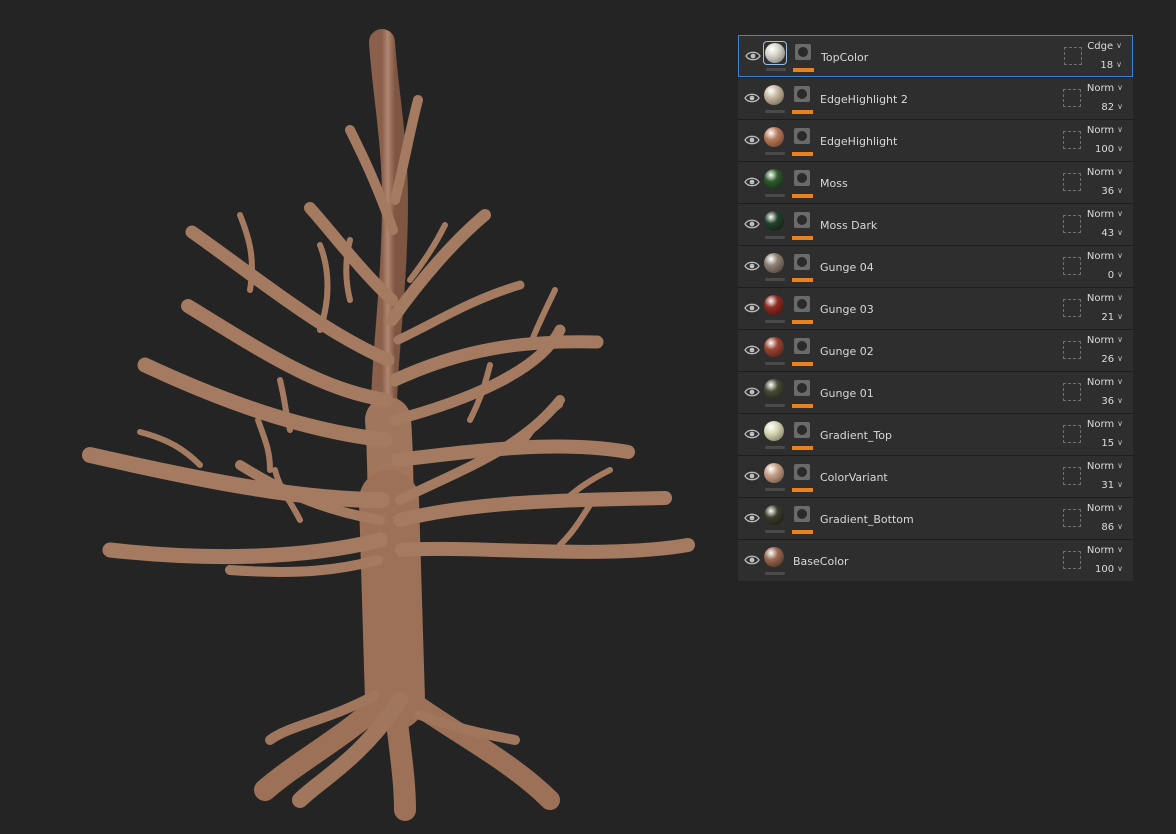 The image size is (1176, 834). Describe the element at coordinates (935, 140) in the screenshot. I see `layer-row: EdgeHighlight Norm ∨ 100 ∨` at that location.